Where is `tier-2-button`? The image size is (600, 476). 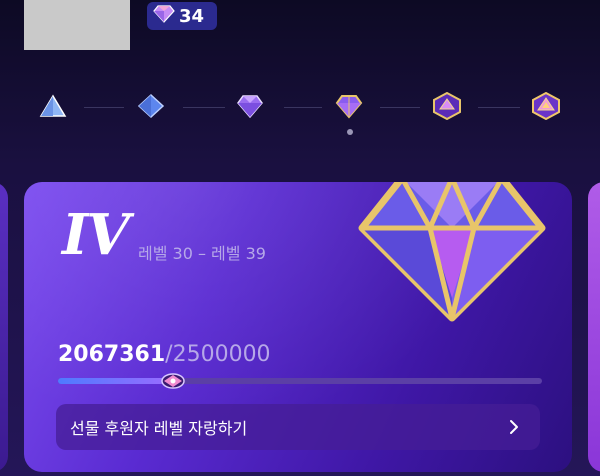
tier-2-button is located at coordinates (151, 108).